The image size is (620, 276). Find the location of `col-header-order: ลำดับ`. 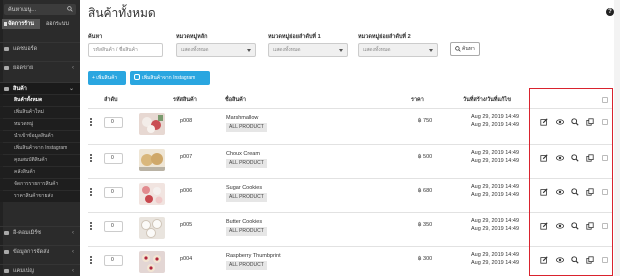

col-header-order: ลำดับ is located at coordinates (111, 100).